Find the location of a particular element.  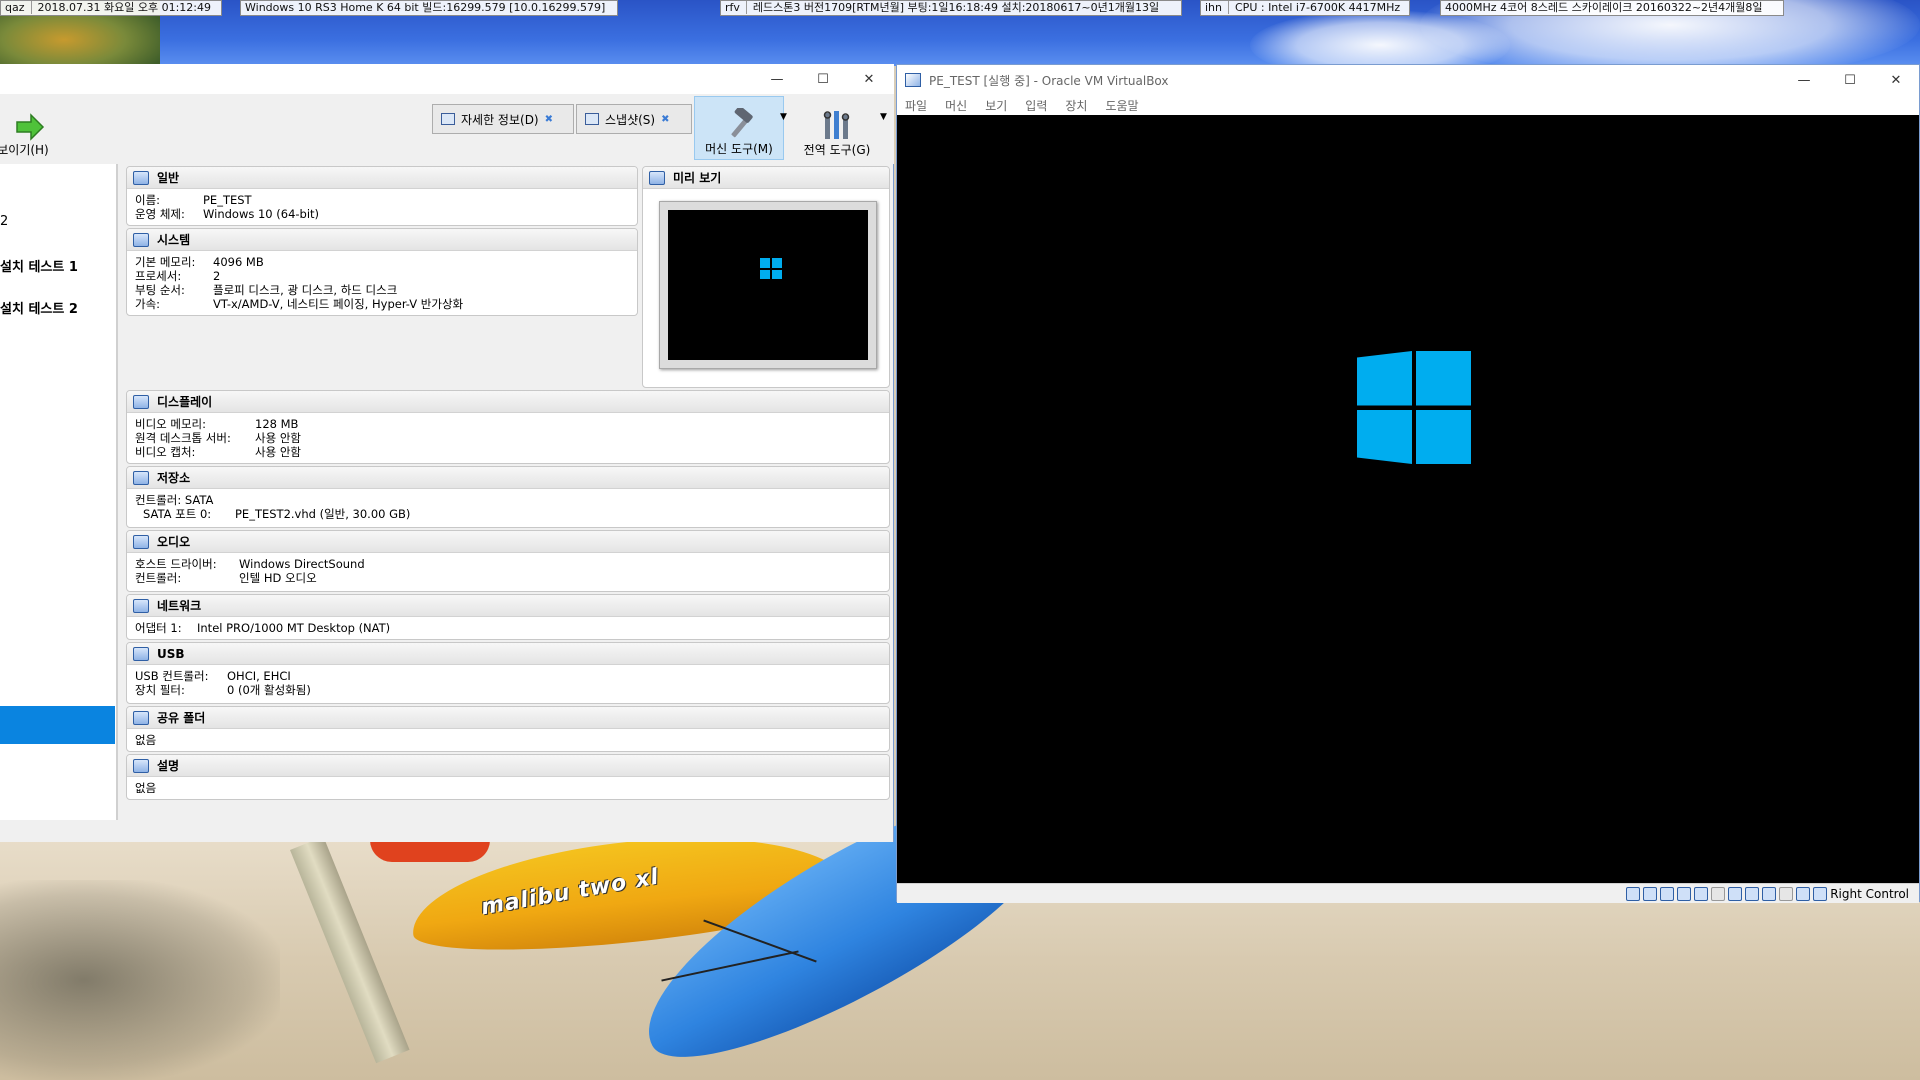

keyboard-icon is located at coordinates (1803, 893).